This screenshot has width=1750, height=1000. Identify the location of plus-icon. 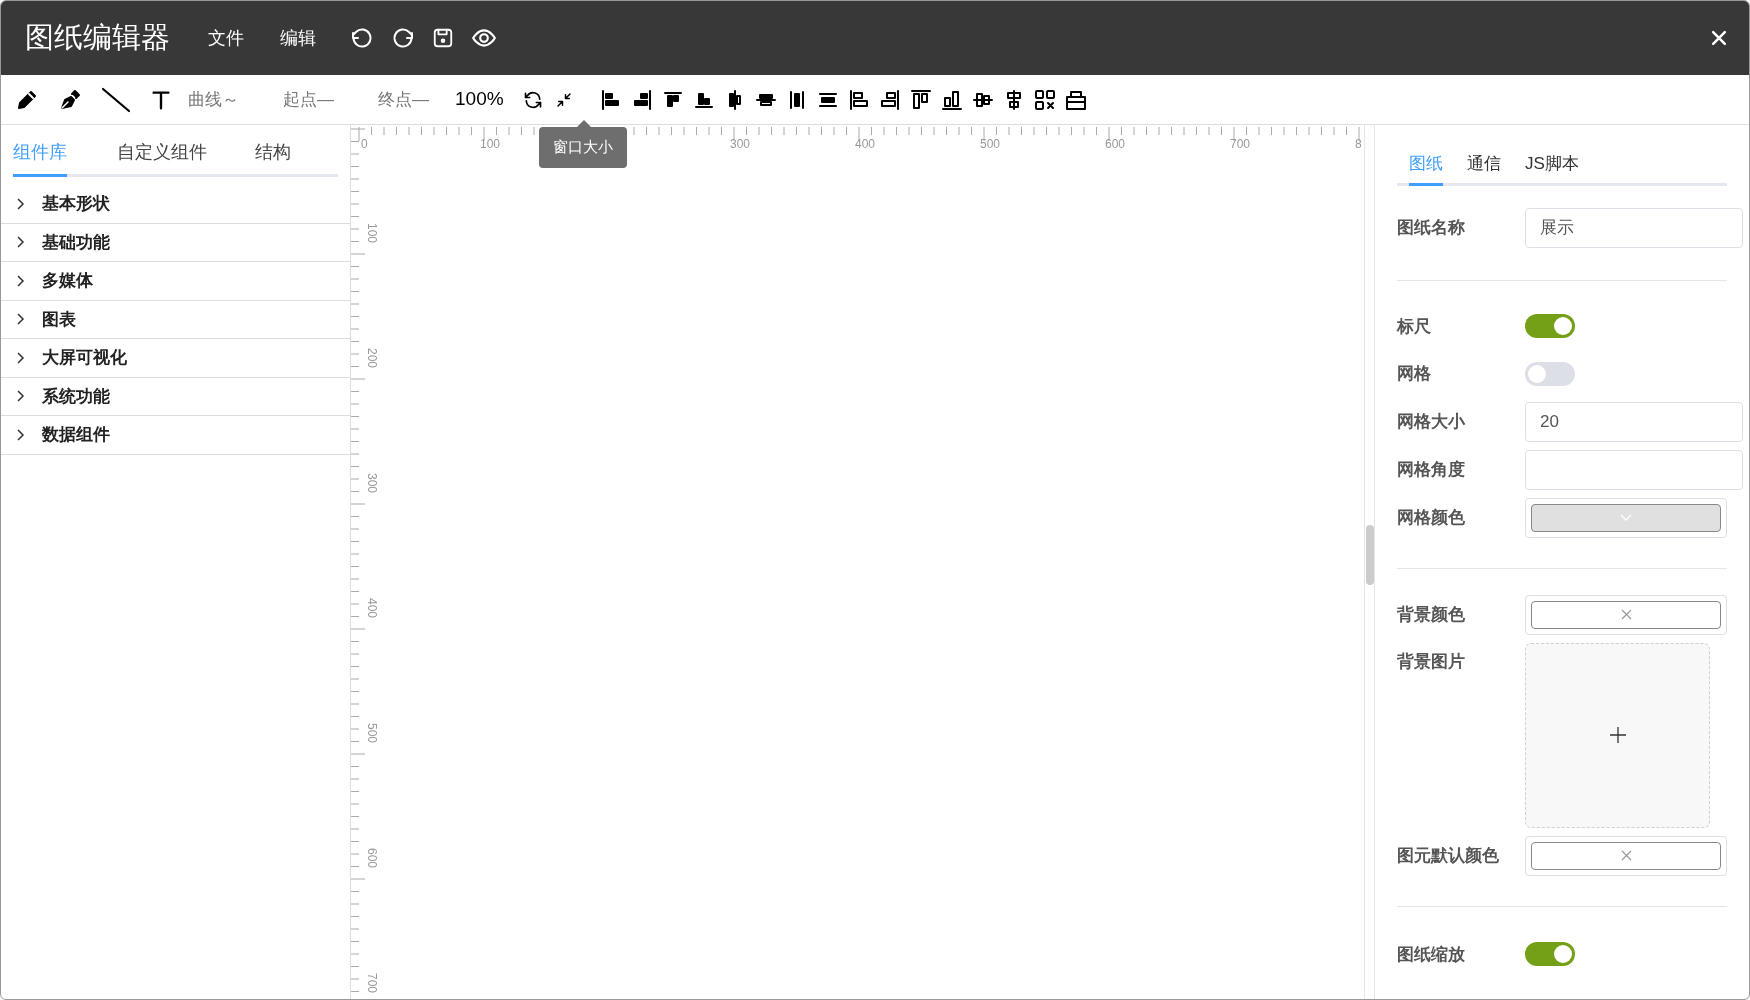
(1617, 735).